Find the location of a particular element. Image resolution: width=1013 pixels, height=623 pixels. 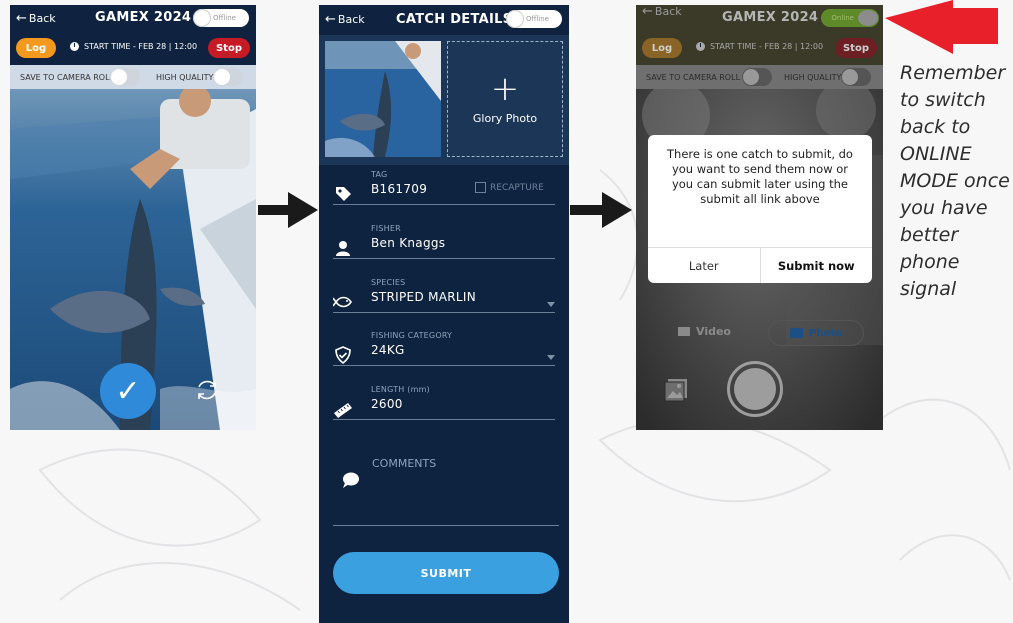

species-value: STRIPED MARLIN is located at coordinates (423, 297).